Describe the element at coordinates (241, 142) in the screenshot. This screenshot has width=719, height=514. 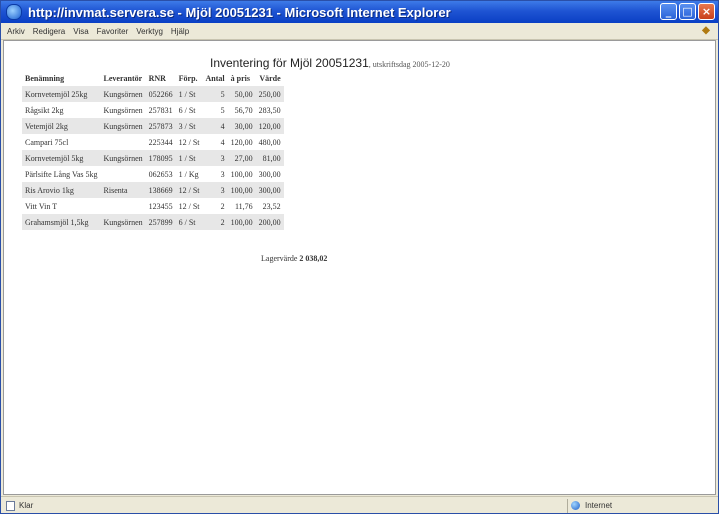
I see `cell-price: 120,00` at that location.